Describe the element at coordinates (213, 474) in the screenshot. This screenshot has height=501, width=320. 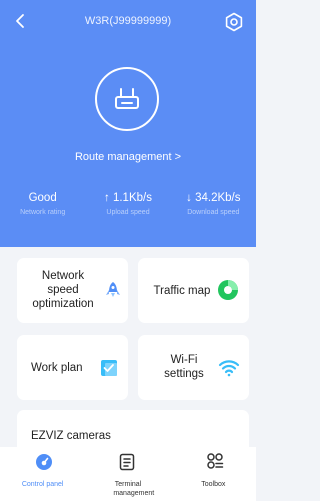
I see `nav-toolbox: Toolbox` at that location.